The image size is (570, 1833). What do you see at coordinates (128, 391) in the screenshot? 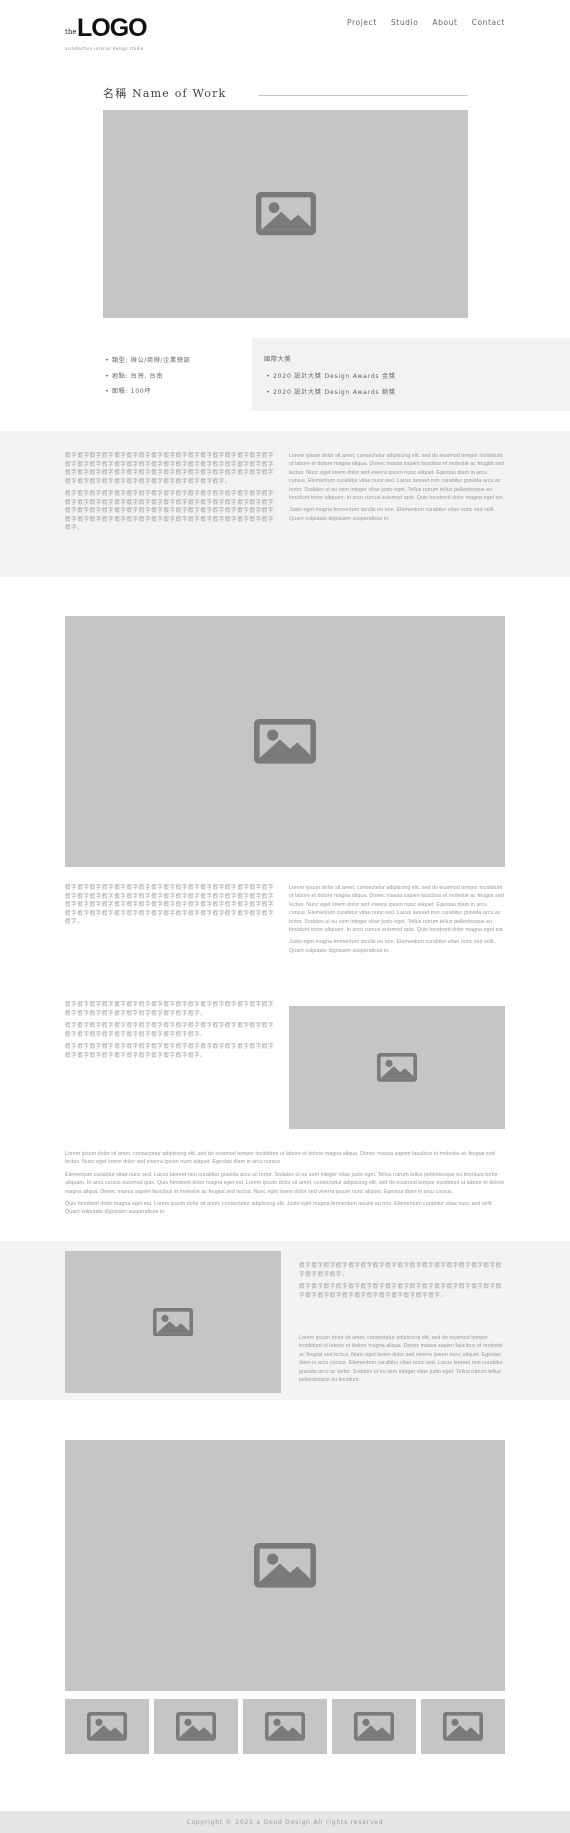
I see `fact-area: • 面積: 100坪` at bounding box center [128, 391].